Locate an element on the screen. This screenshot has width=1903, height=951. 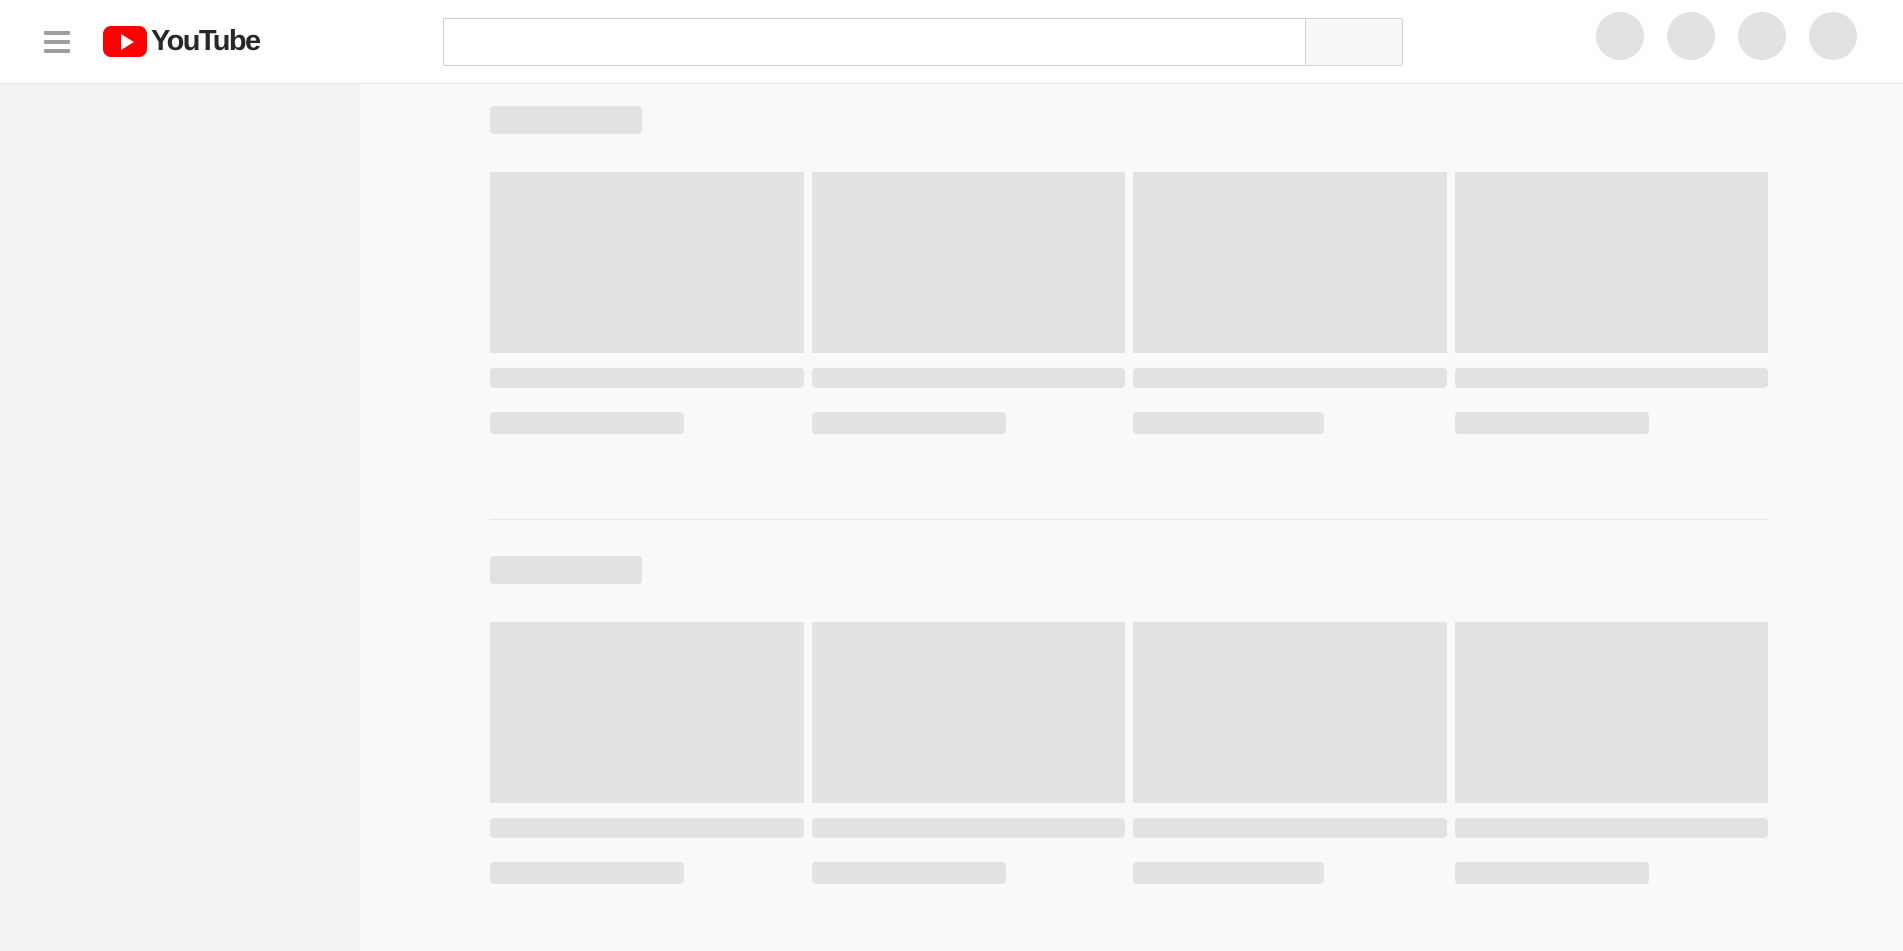
search-icon is located at coordinates (1354, 42).